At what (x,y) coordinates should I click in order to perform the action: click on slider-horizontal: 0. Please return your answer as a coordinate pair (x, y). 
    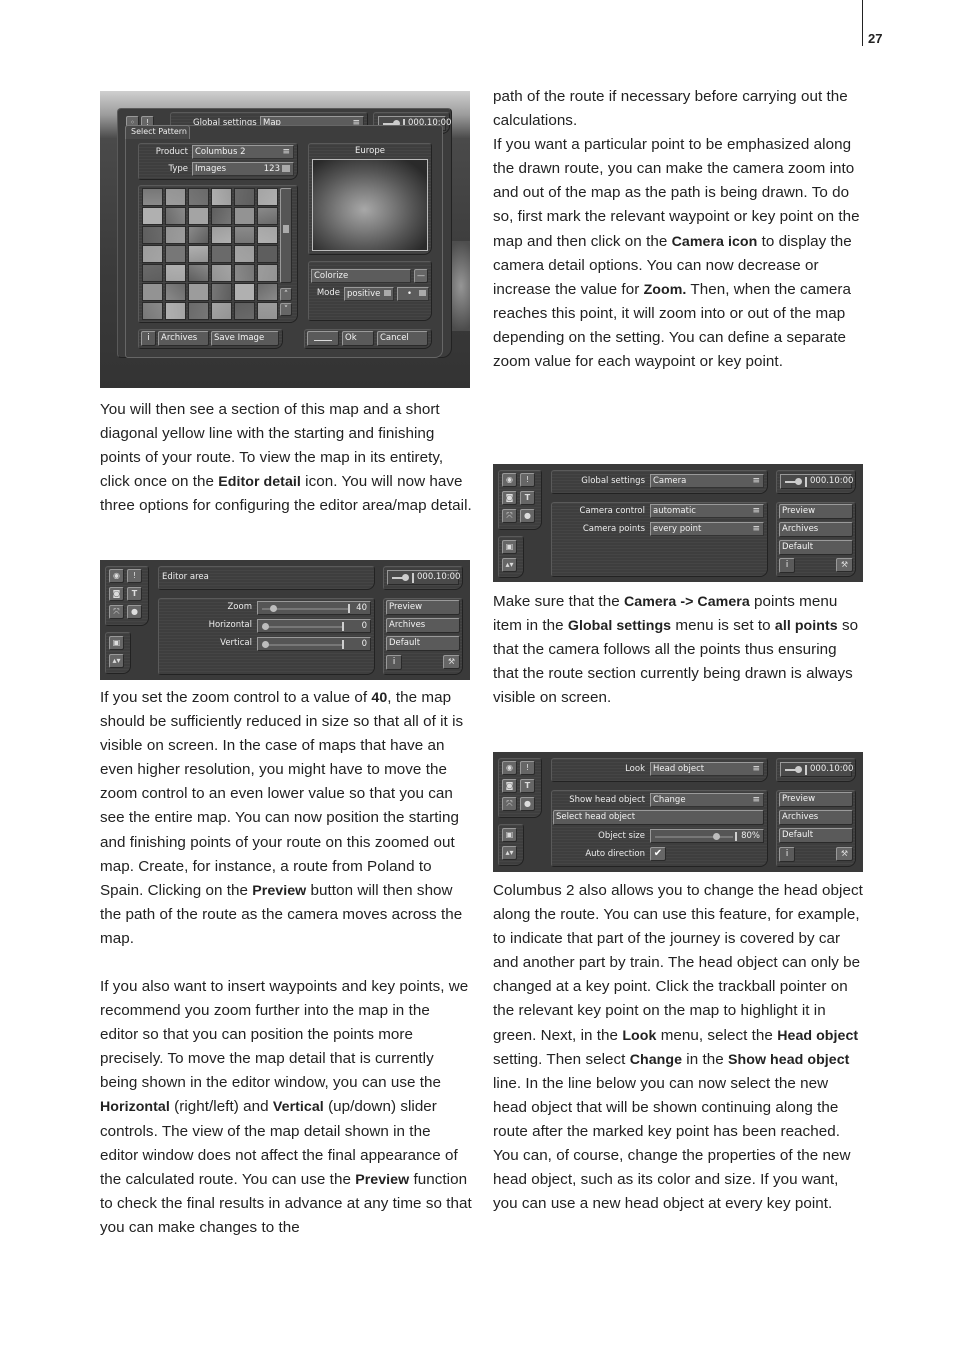
    Looking at the image, I should click on (314, 626).